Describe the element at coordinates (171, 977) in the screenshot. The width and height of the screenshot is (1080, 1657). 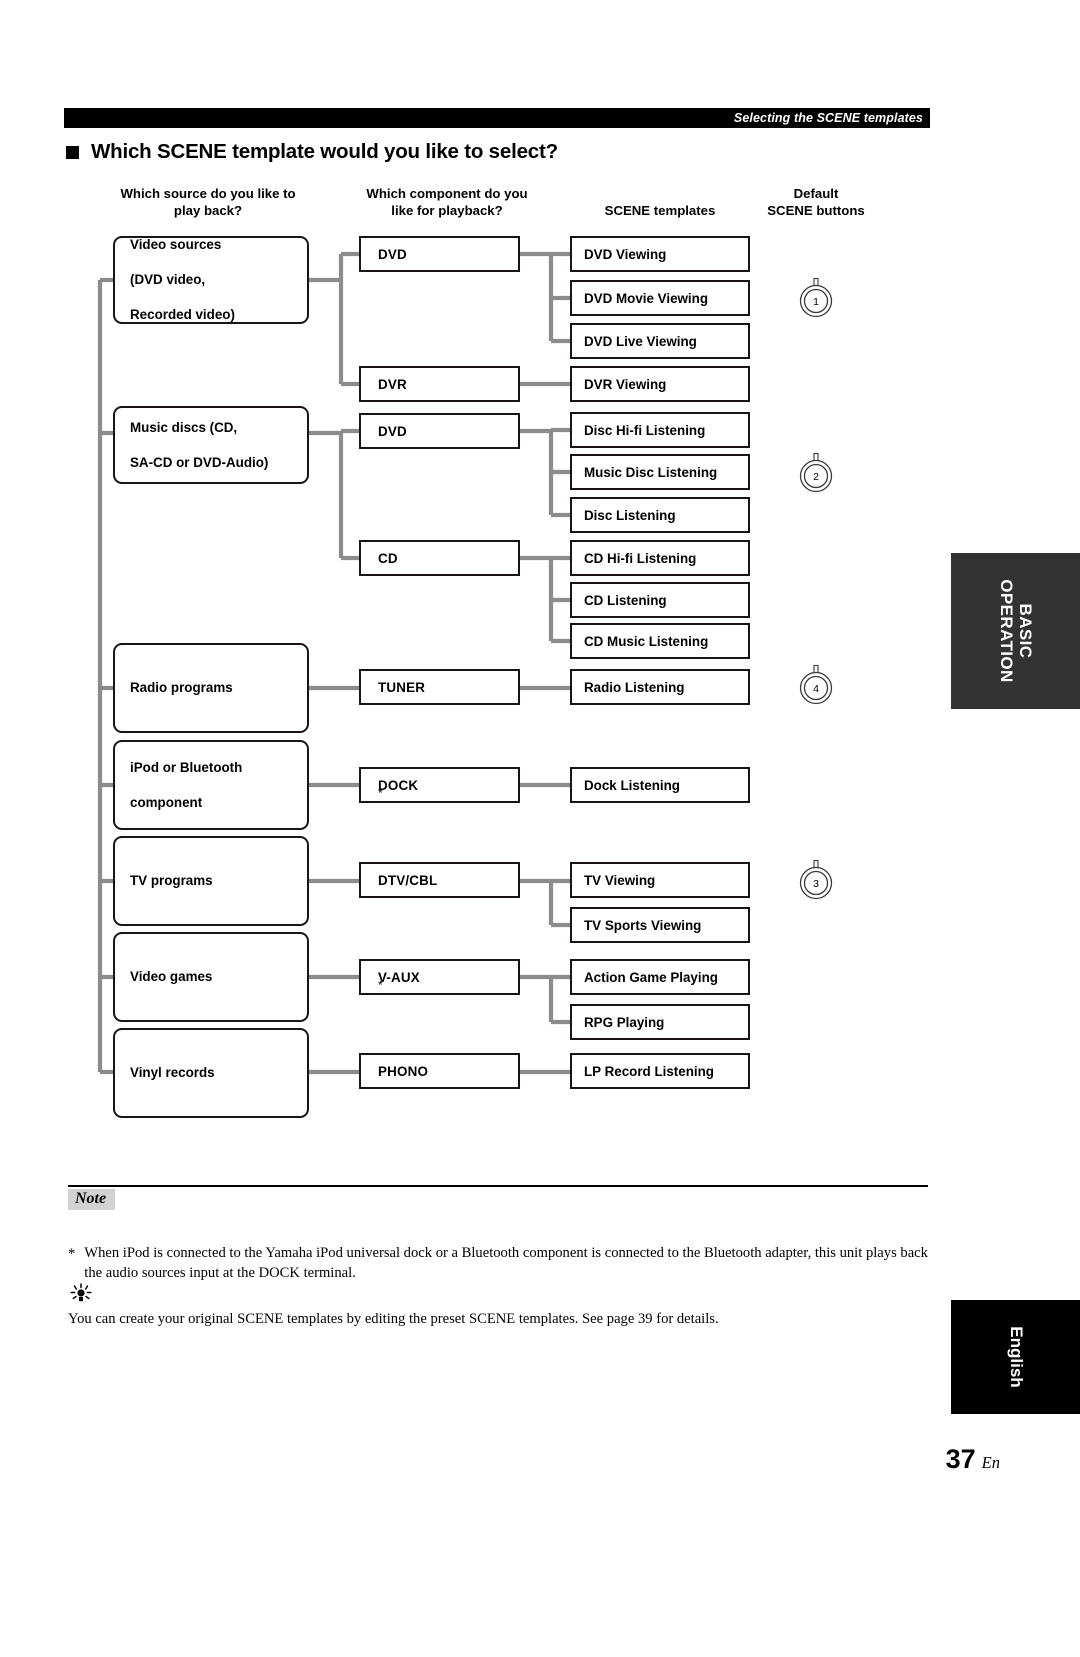
I see `source-line: Video games` at that location.